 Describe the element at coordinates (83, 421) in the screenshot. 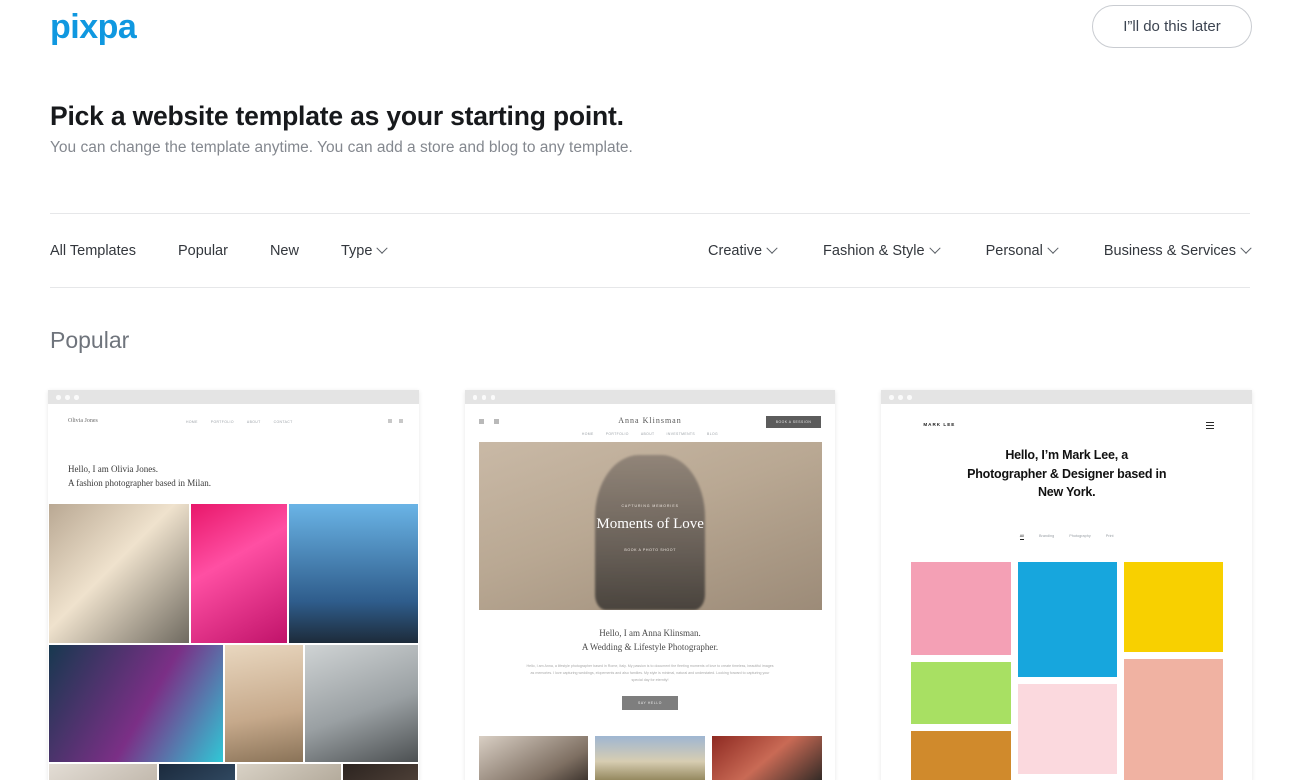

I see `preview-site-logo: Olivia Jones` at that location.